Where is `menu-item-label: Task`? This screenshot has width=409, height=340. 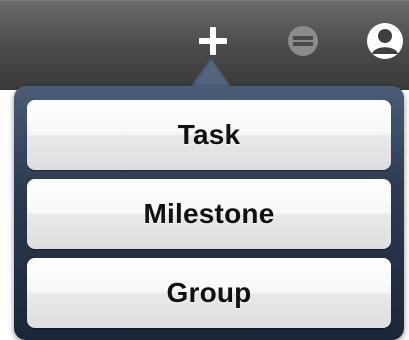 menu-item-label: Task is located at coordinates (209, 134).